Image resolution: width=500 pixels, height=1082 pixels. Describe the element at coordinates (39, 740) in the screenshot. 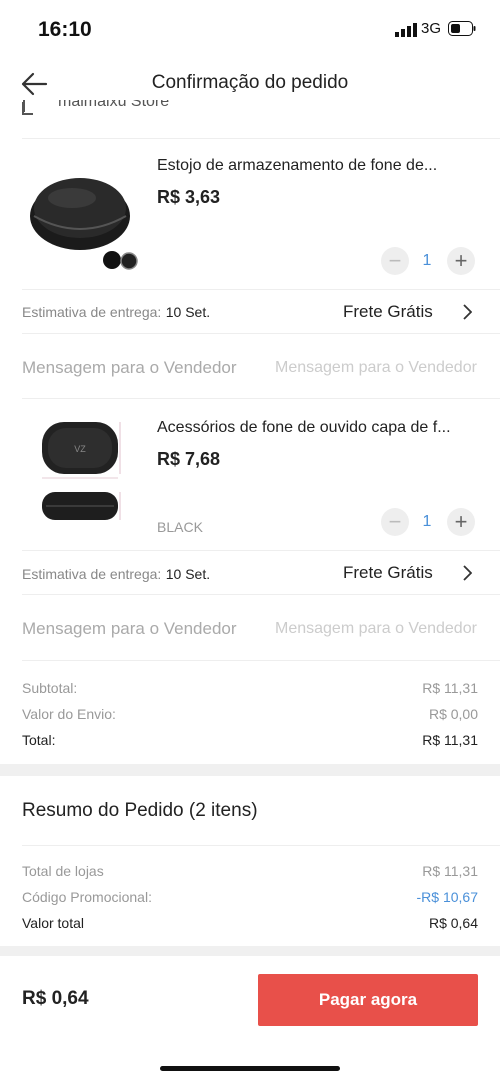

I see `store-total-label: Total:` at that location.